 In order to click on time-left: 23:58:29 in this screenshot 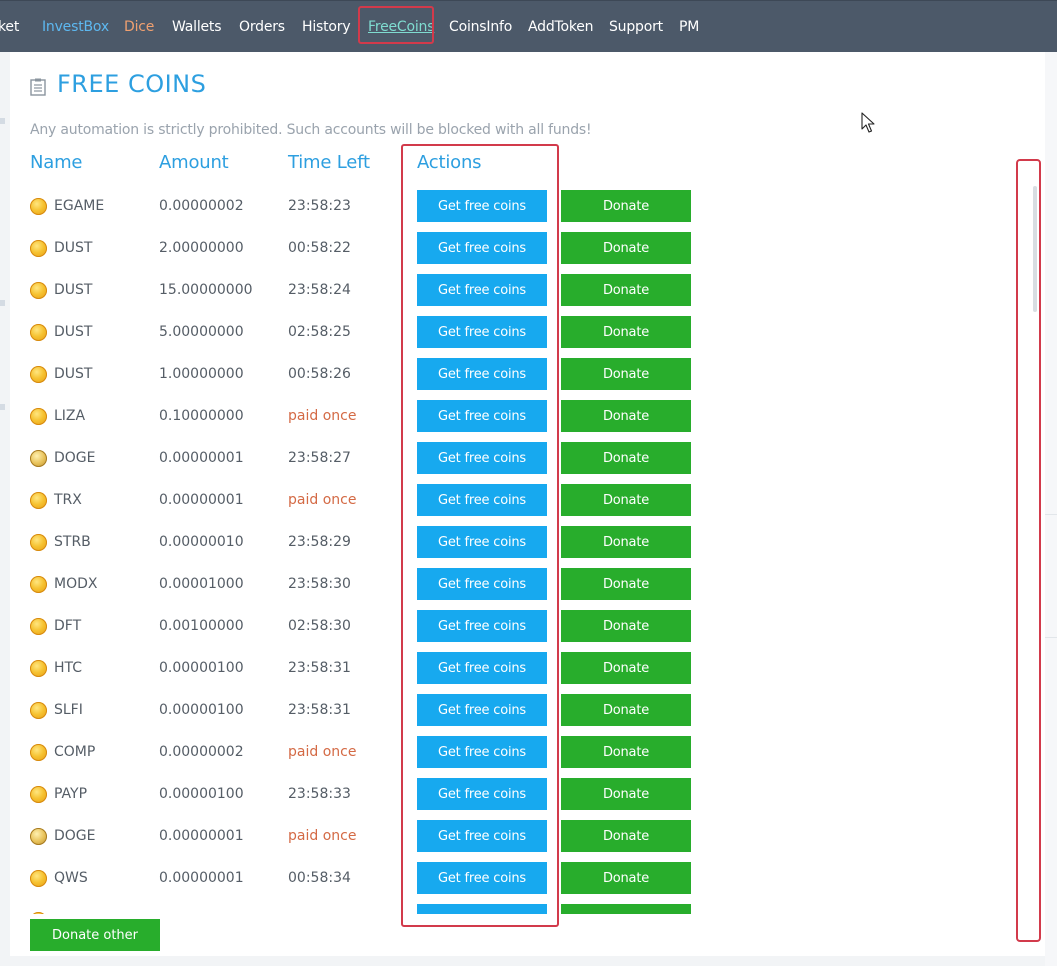, I will do `click(319, 542)`.